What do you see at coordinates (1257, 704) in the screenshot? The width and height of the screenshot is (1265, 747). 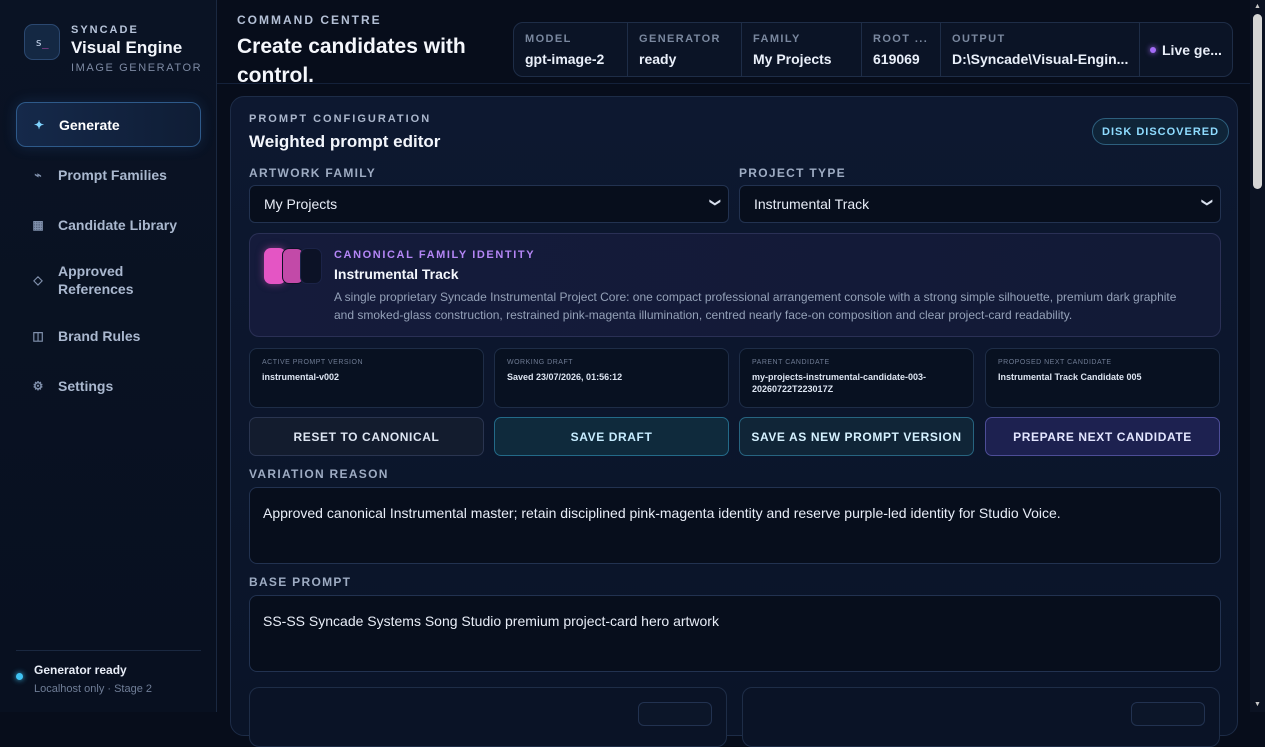 I see `scroll-down-icon: ▼` at bounding box center [1257, 704].